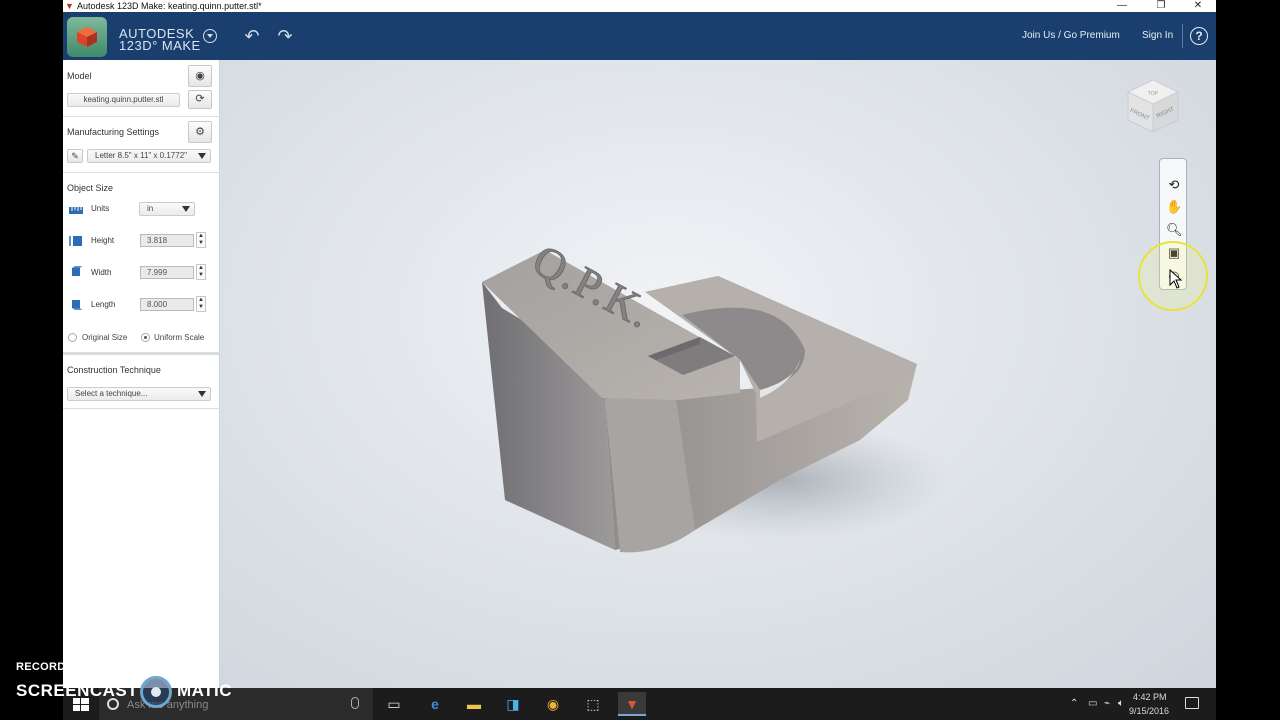  I want to click on network-icon: ▭, so click(1092, 703).